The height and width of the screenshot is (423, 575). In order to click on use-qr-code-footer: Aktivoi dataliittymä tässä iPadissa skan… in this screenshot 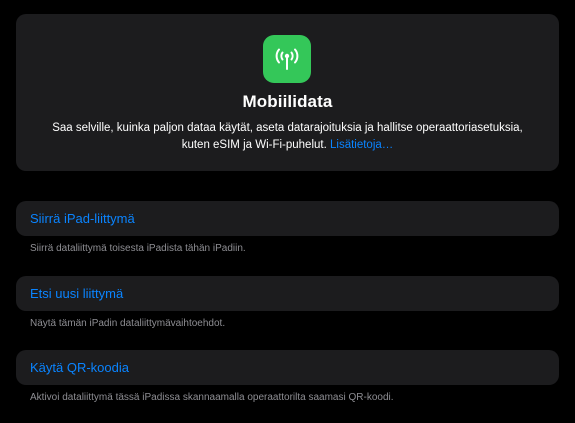, I will do `click(212, 397)`.